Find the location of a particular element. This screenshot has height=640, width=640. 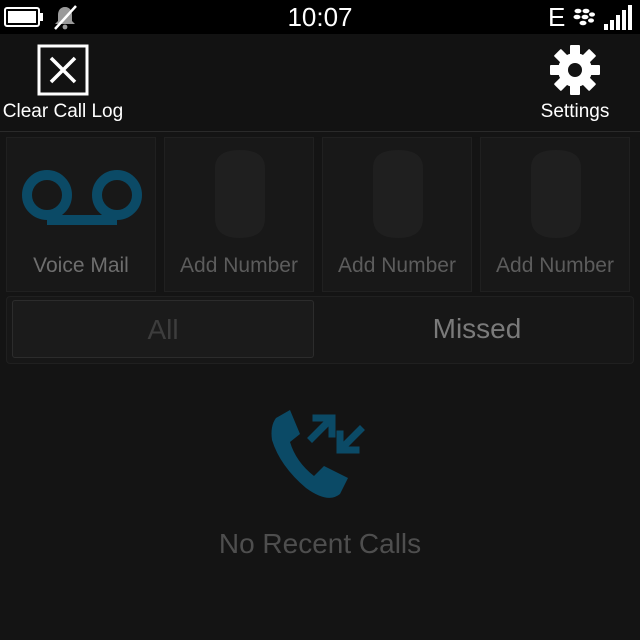

settings-label: Settings is located at coordinates (575, 111).